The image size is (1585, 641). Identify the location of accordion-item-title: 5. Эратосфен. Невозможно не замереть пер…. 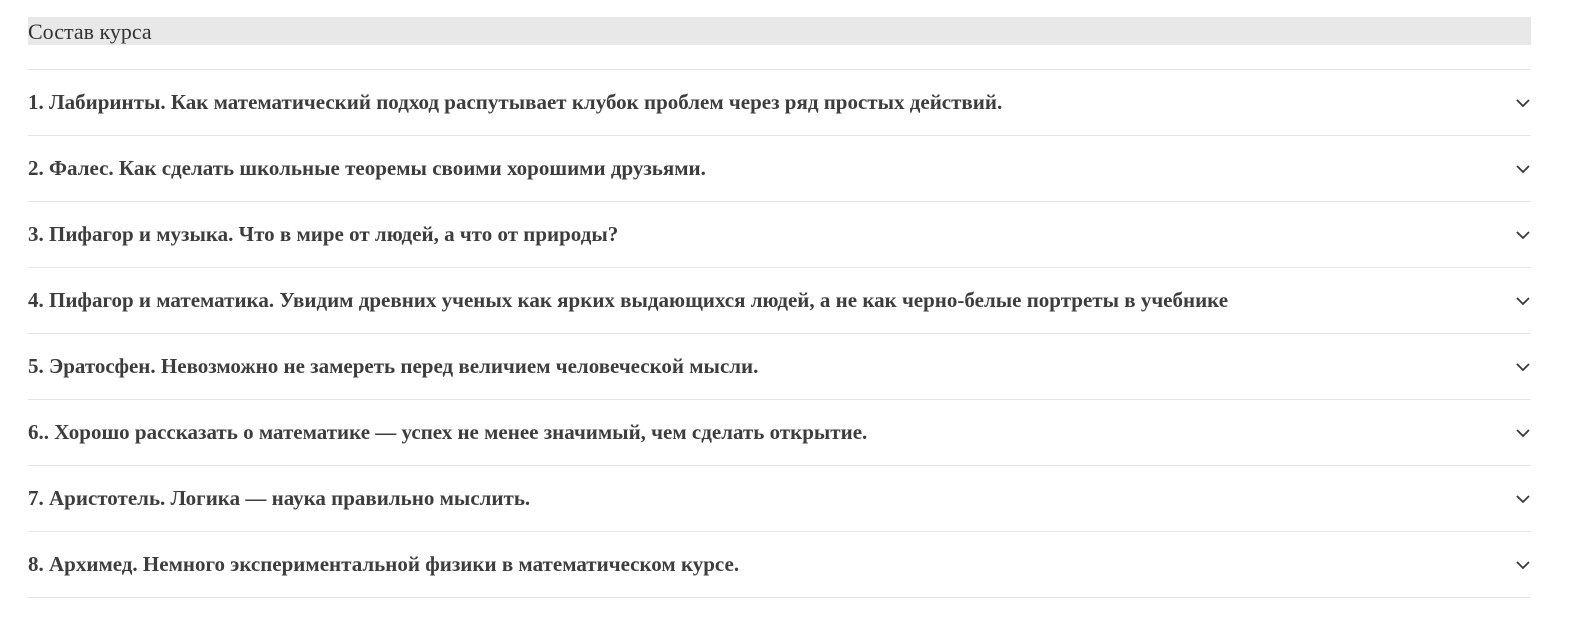
(393, 366).